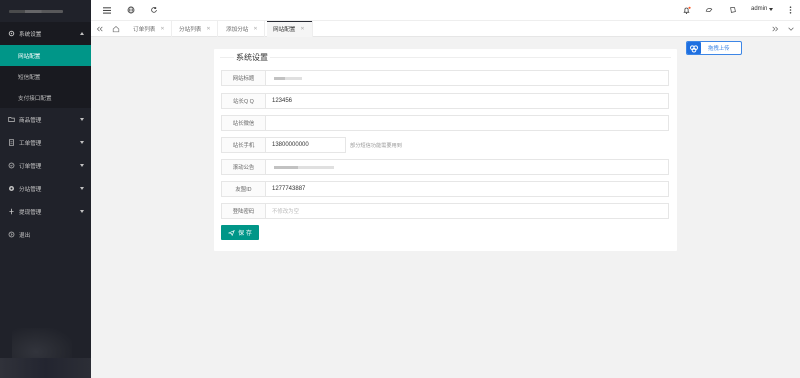 This screenshot has height=378, width=800. What do you see at coordinates (237, 30) in the screenshot?
I see `tab-label: 添加分站` at bounding box center [237, 30].